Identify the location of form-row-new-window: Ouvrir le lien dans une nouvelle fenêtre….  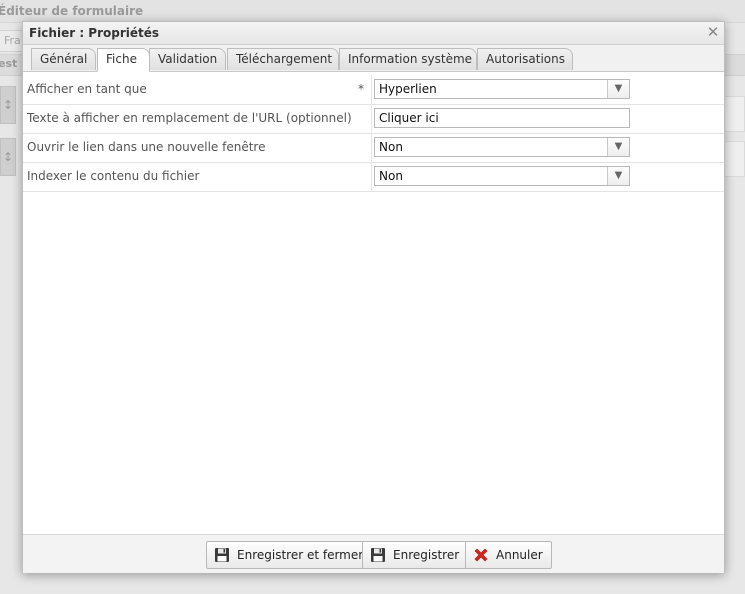
(373, 148).